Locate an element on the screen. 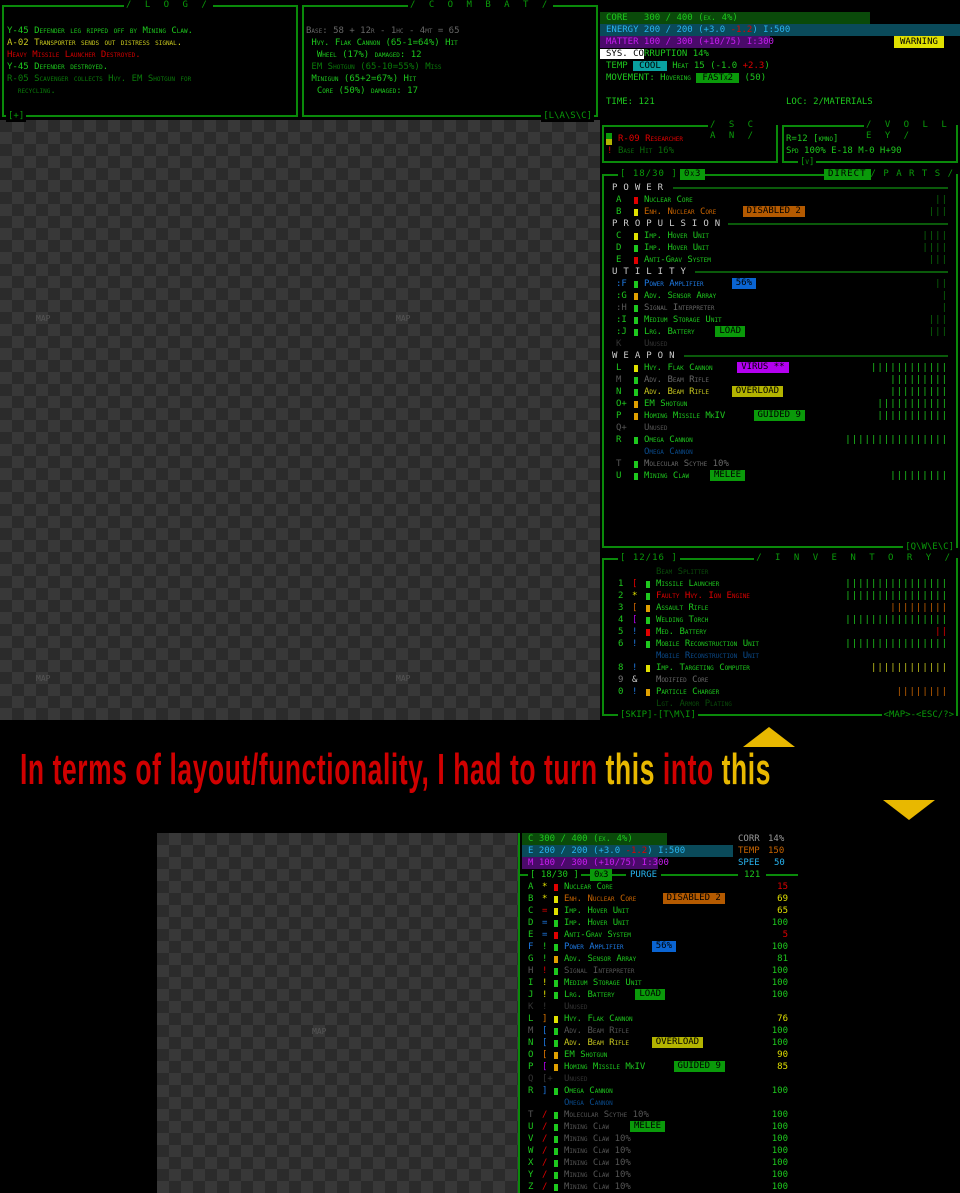 The width and height of the screenshot is (960, 1193). list-item: D Imp. Hover Unit |||| is located at coordinates (780, 248).